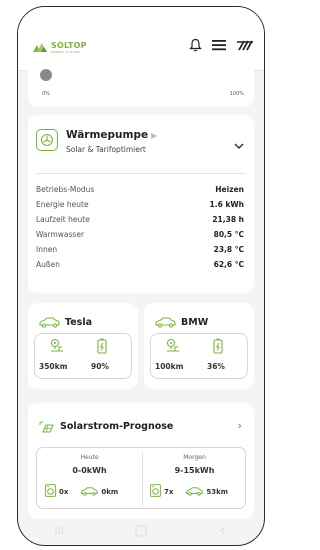 This screenshot has width=320, height=550. I want to click on stat-row-indoor: Innen 23,8 °C, so click(141, 252).